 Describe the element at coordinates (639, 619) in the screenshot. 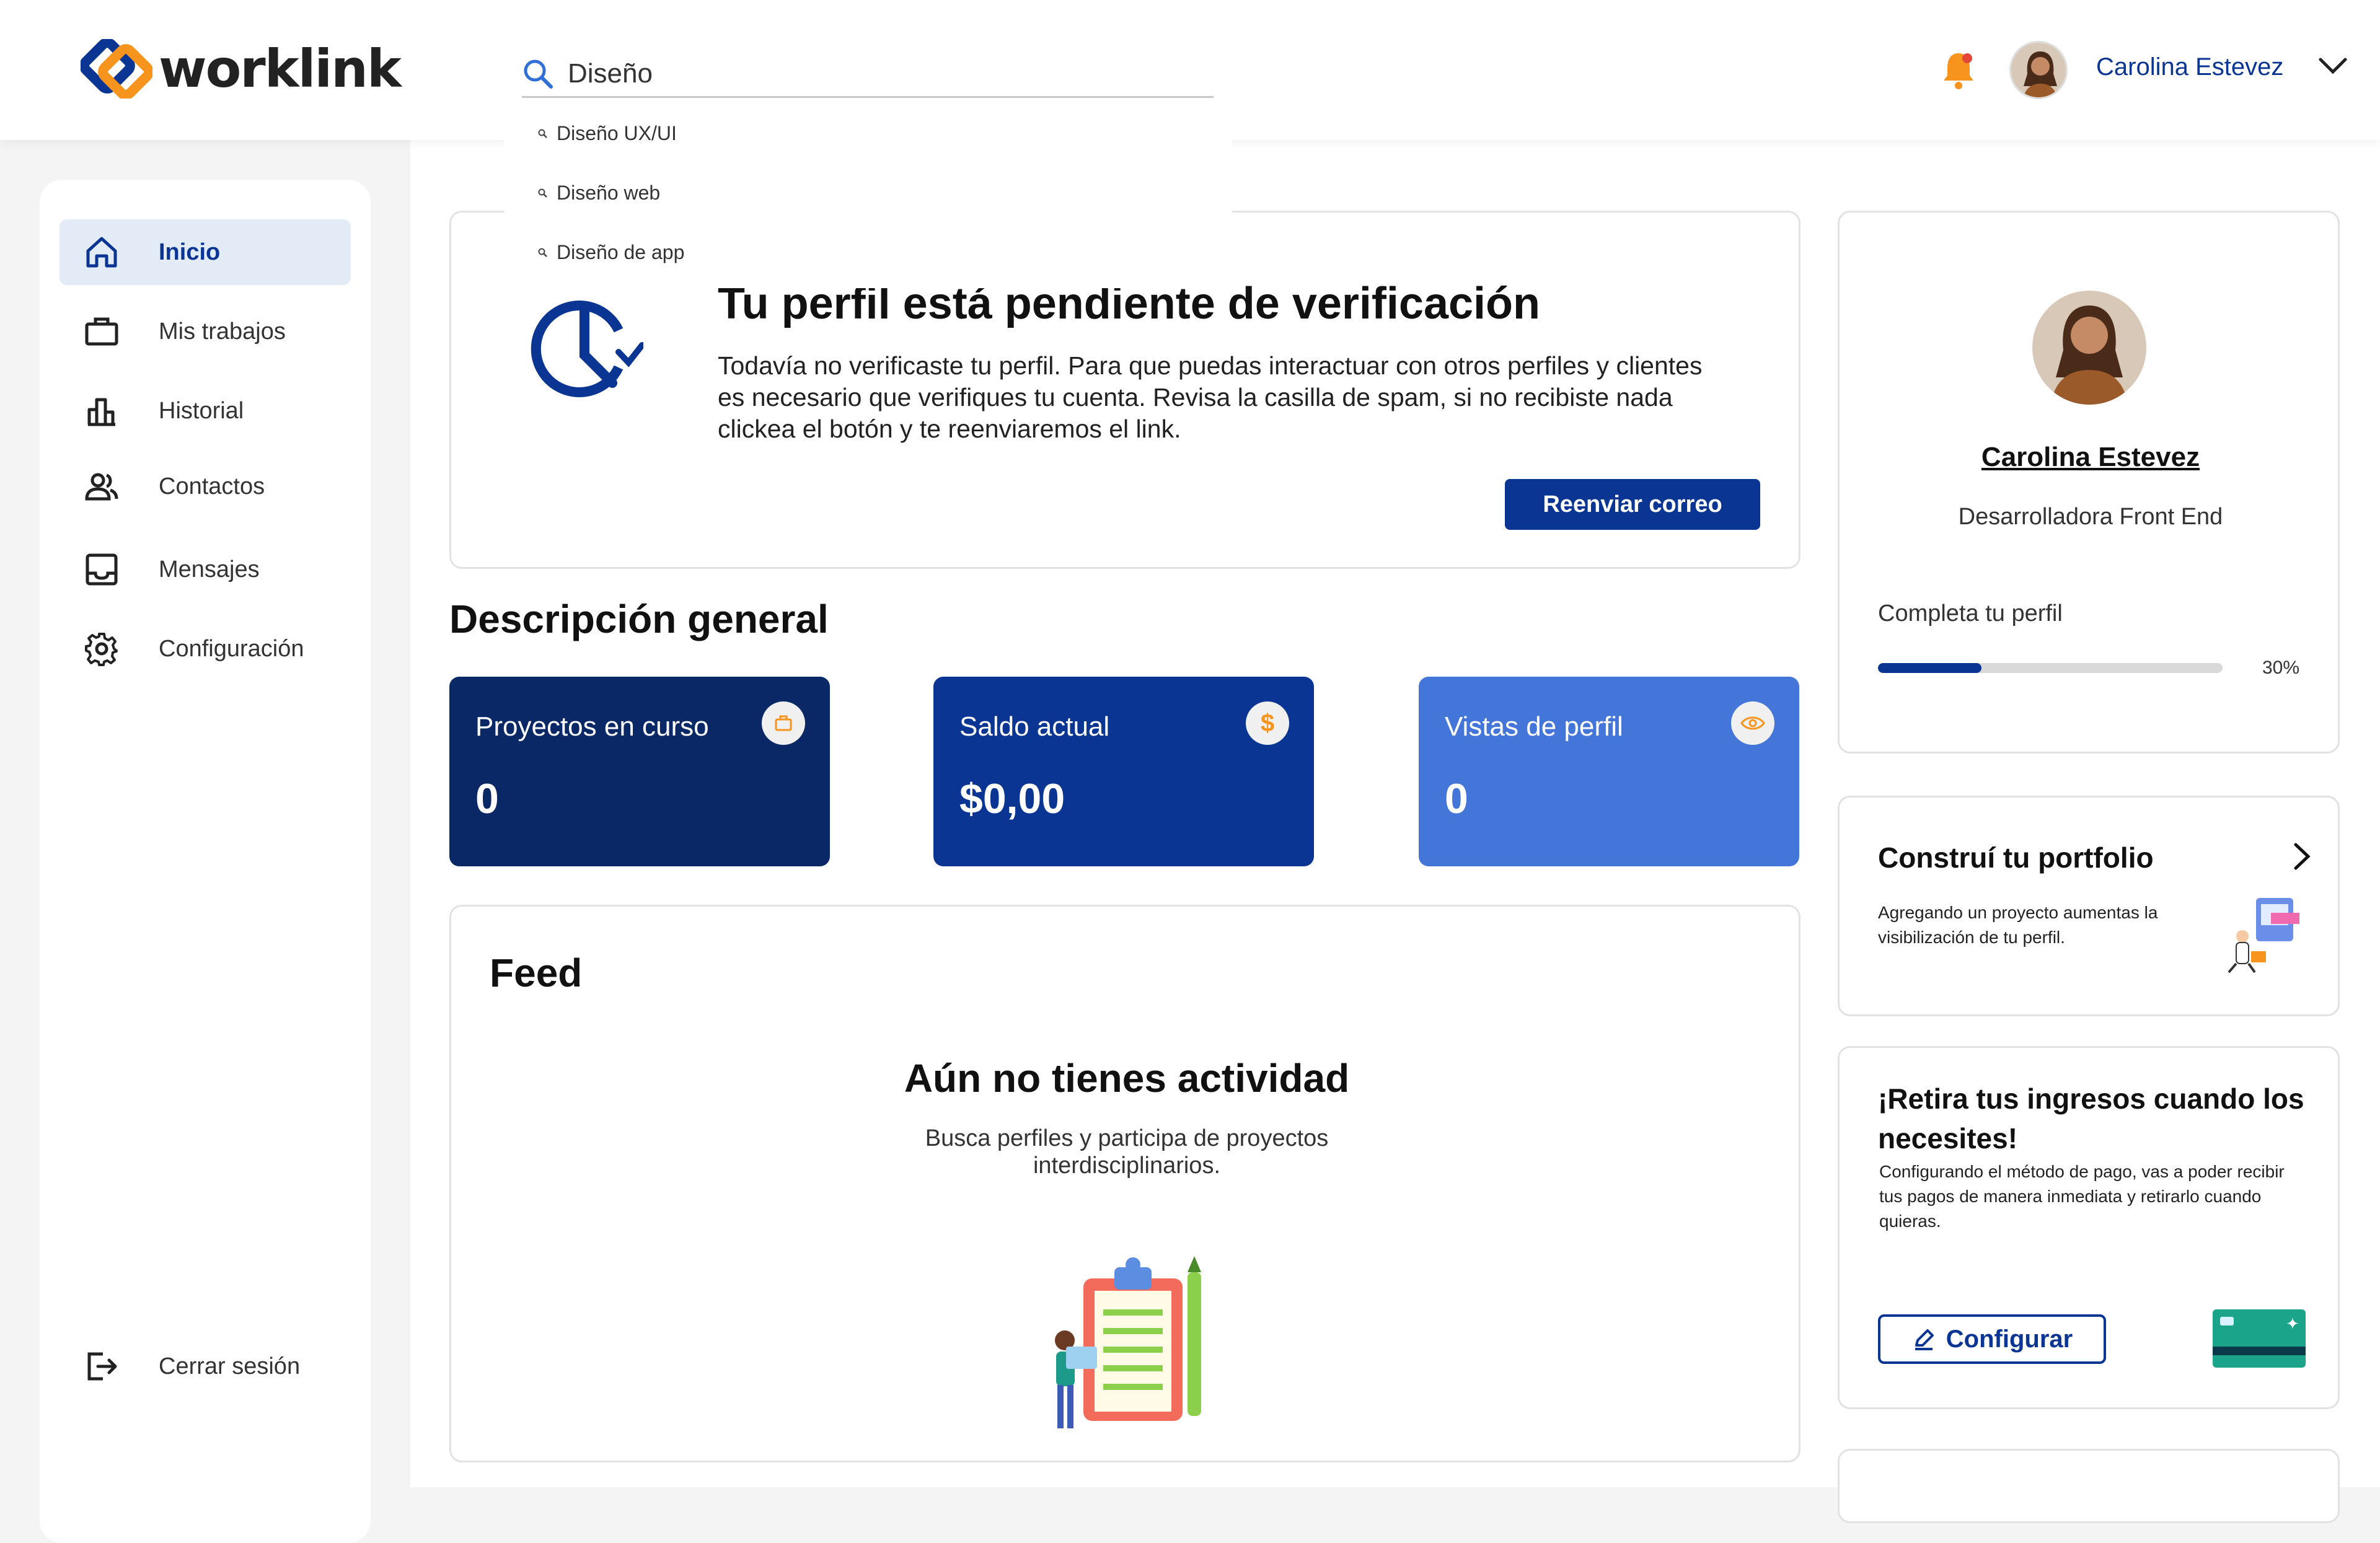

I see `overview-title: Descripción general` at that location.